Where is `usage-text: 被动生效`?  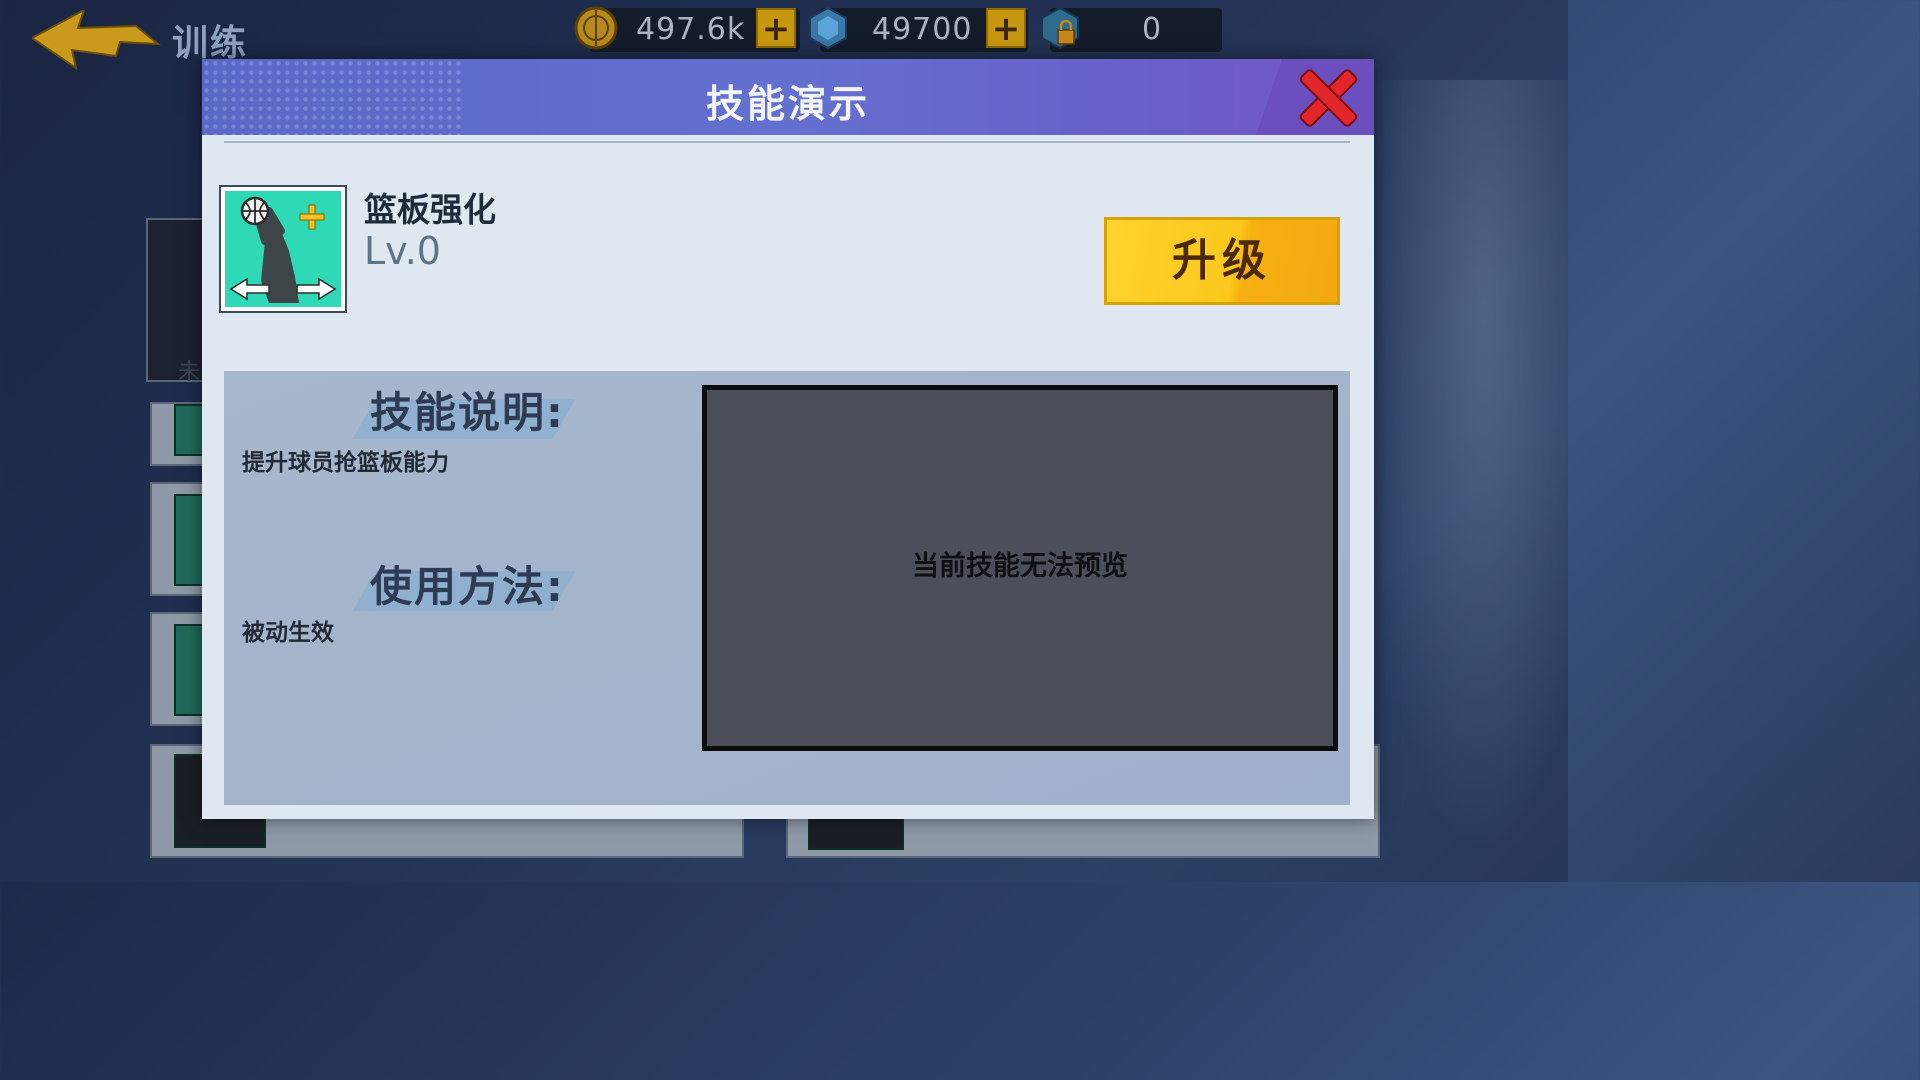
usage-text: 被动生效 is located at coordinates (288, 633).